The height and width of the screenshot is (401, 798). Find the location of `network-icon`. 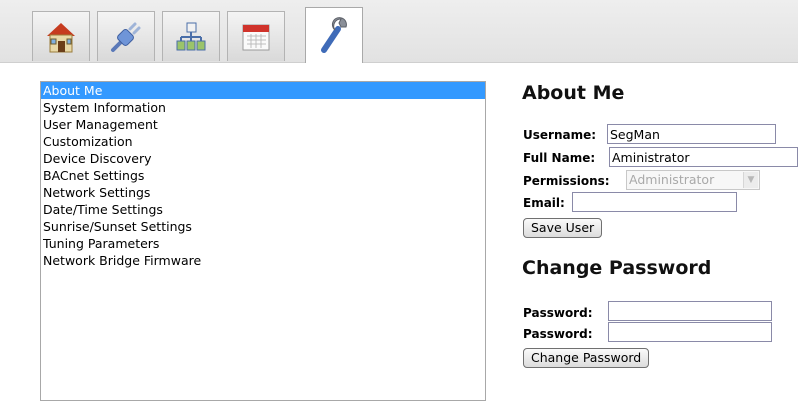

network-icon is located at coordinates (191, 36).